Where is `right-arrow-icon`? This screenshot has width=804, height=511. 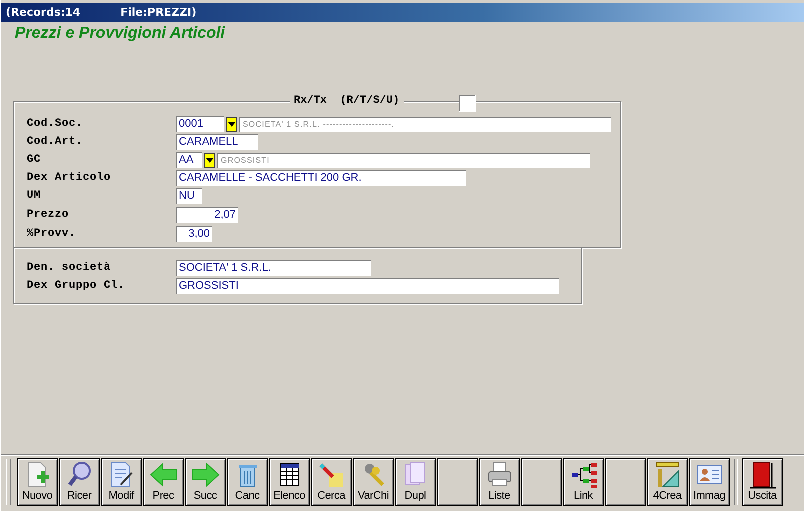 right-arrow-icon is located at coordinates (205, 475).